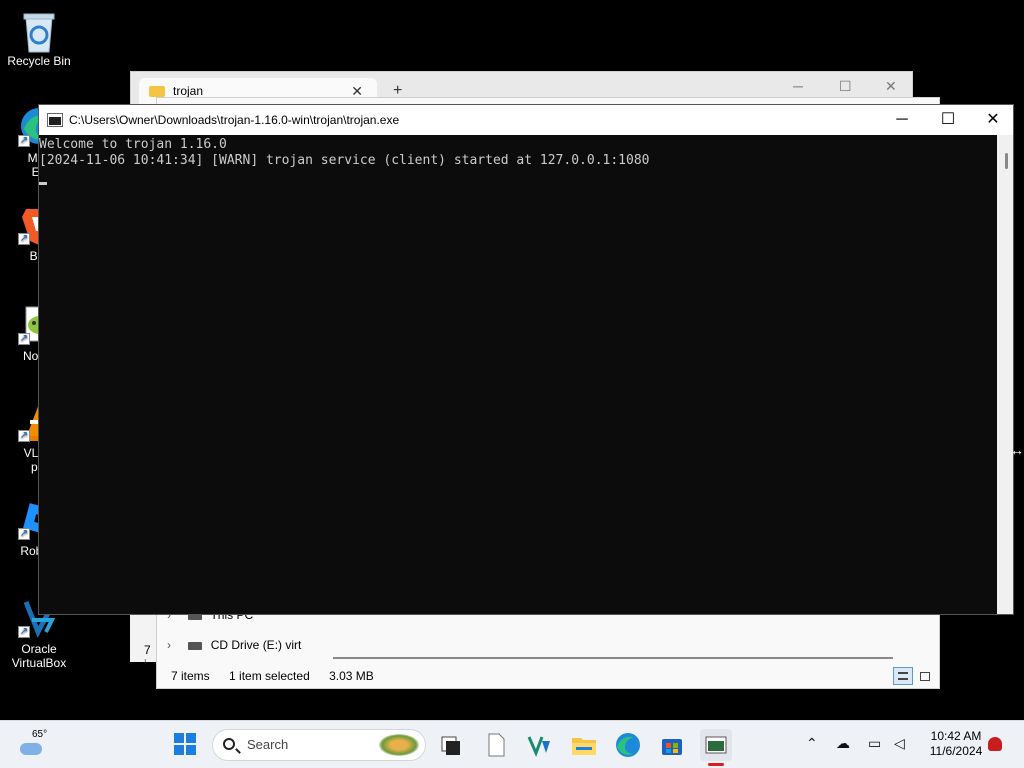 This screenshot has height=768, width=1024. I want to click on maximize-button: ☐, so click(948, 120).